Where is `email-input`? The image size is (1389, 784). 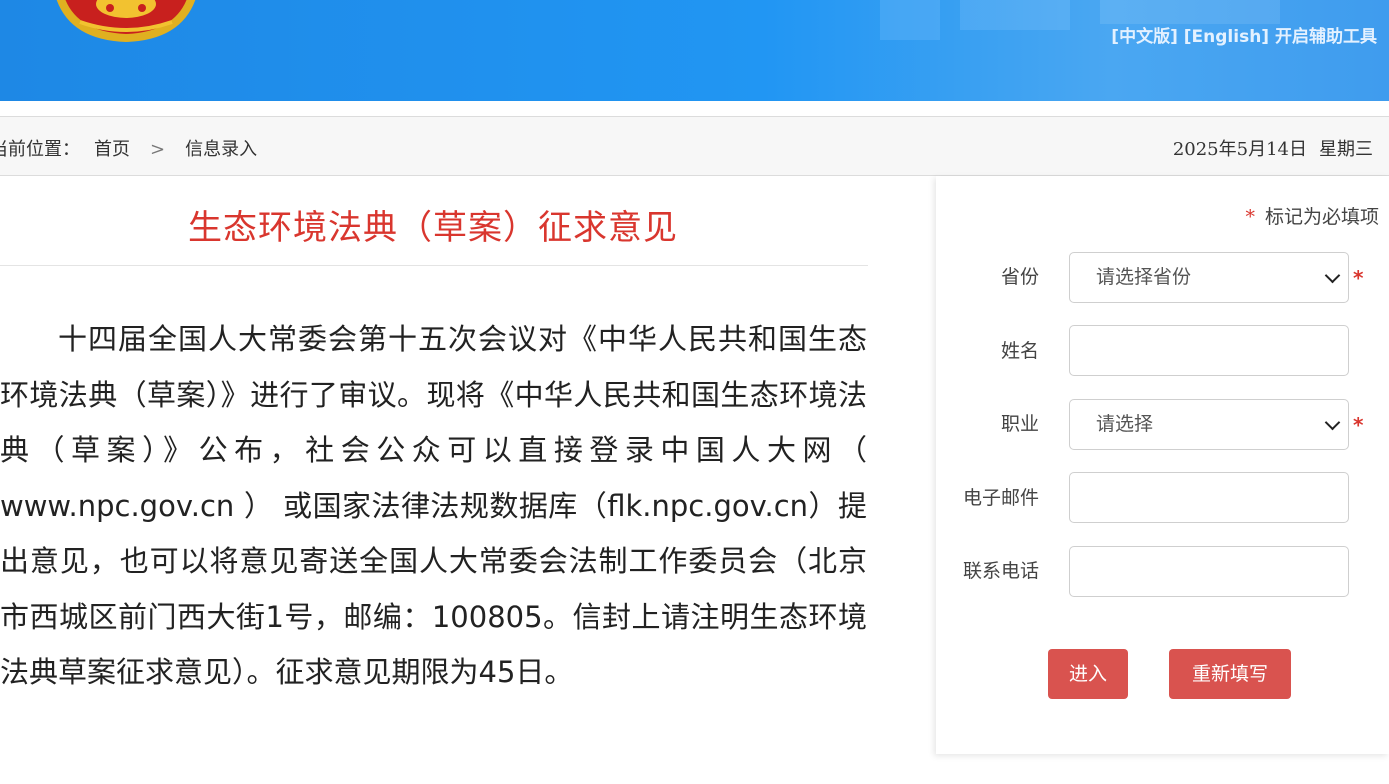 email-input is located at coordinates (1209, 497).